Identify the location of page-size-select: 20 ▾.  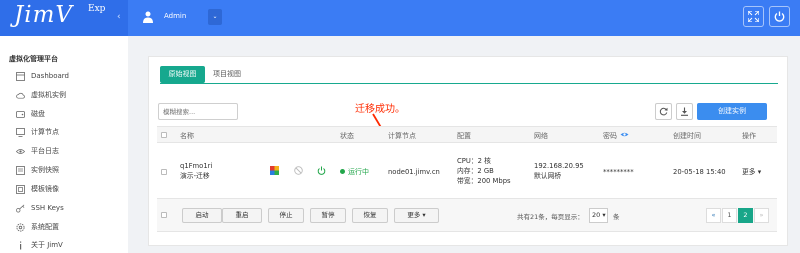
(598, 215).